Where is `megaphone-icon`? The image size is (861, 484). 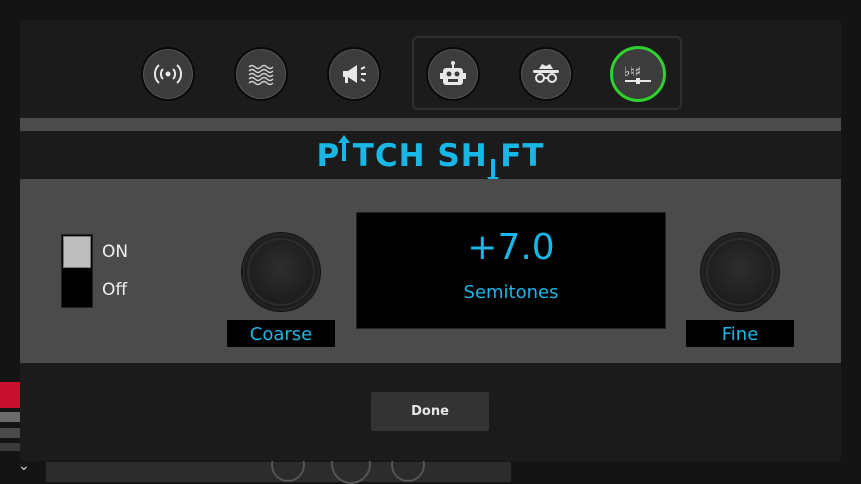 megaphone-icon is located at coordinates (354, 74).